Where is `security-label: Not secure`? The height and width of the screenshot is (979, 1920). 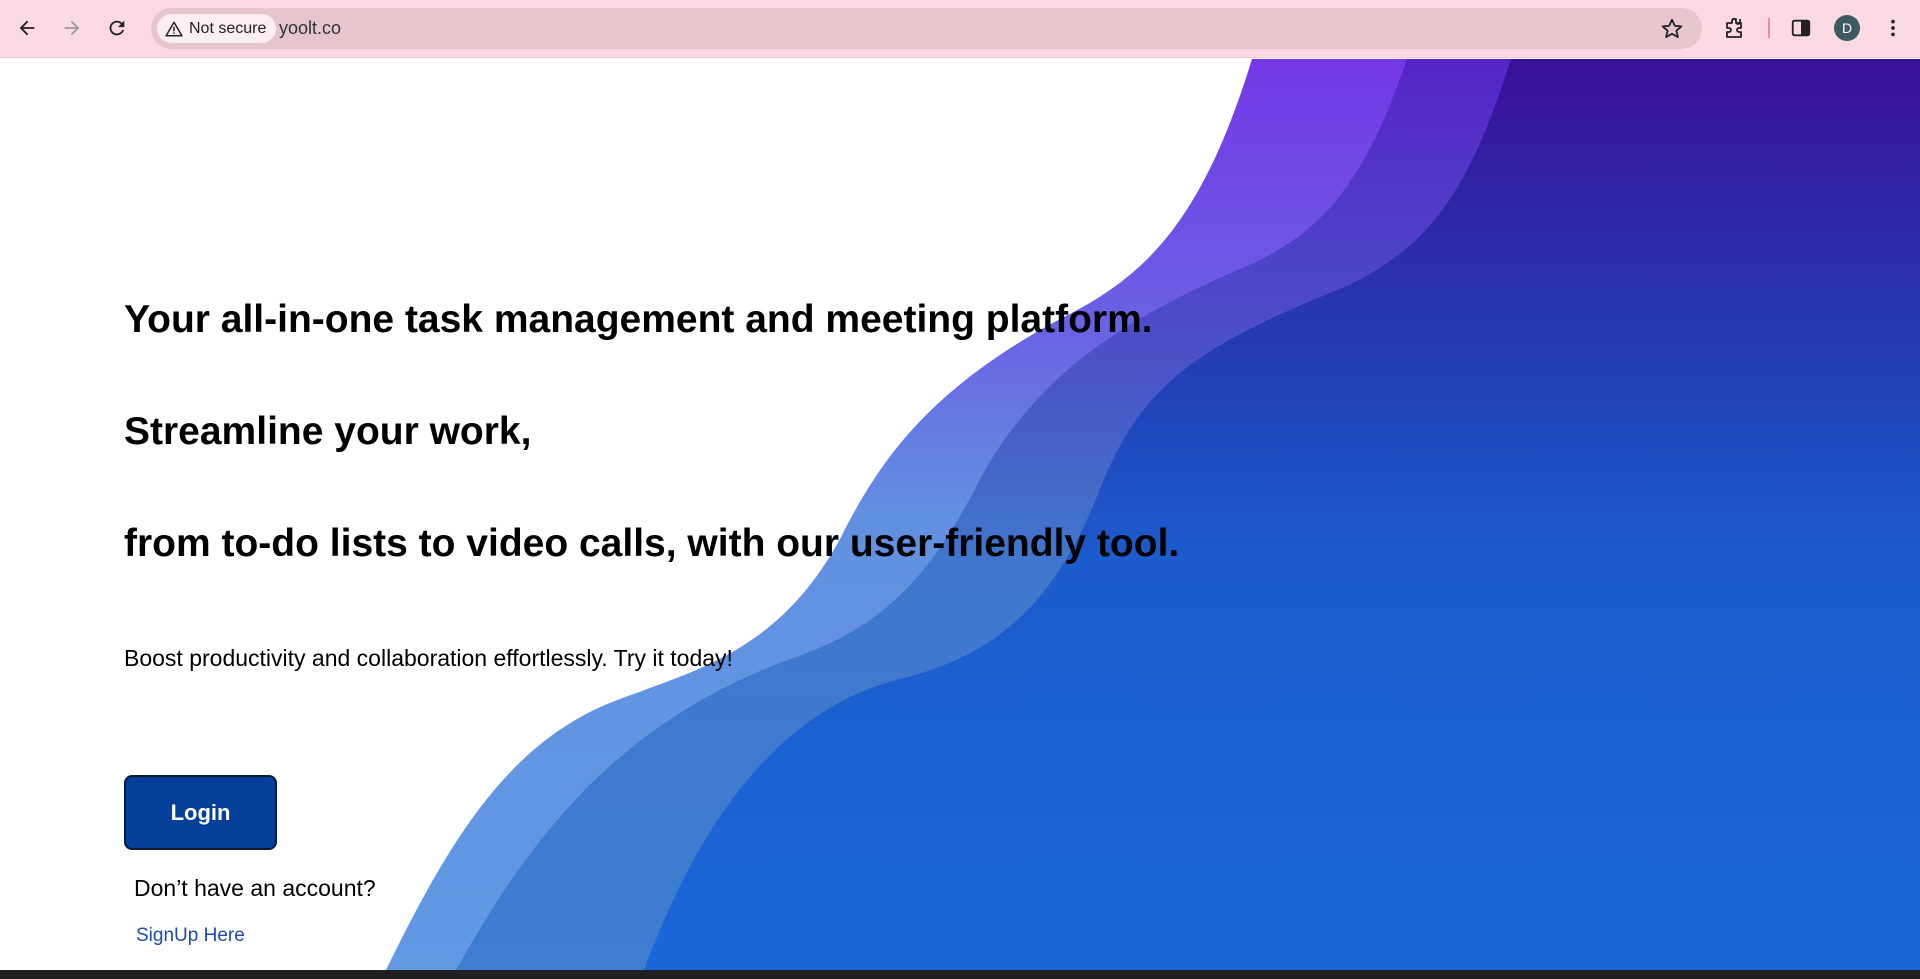
security-label: Not secure is located at coordinates (228, 28).